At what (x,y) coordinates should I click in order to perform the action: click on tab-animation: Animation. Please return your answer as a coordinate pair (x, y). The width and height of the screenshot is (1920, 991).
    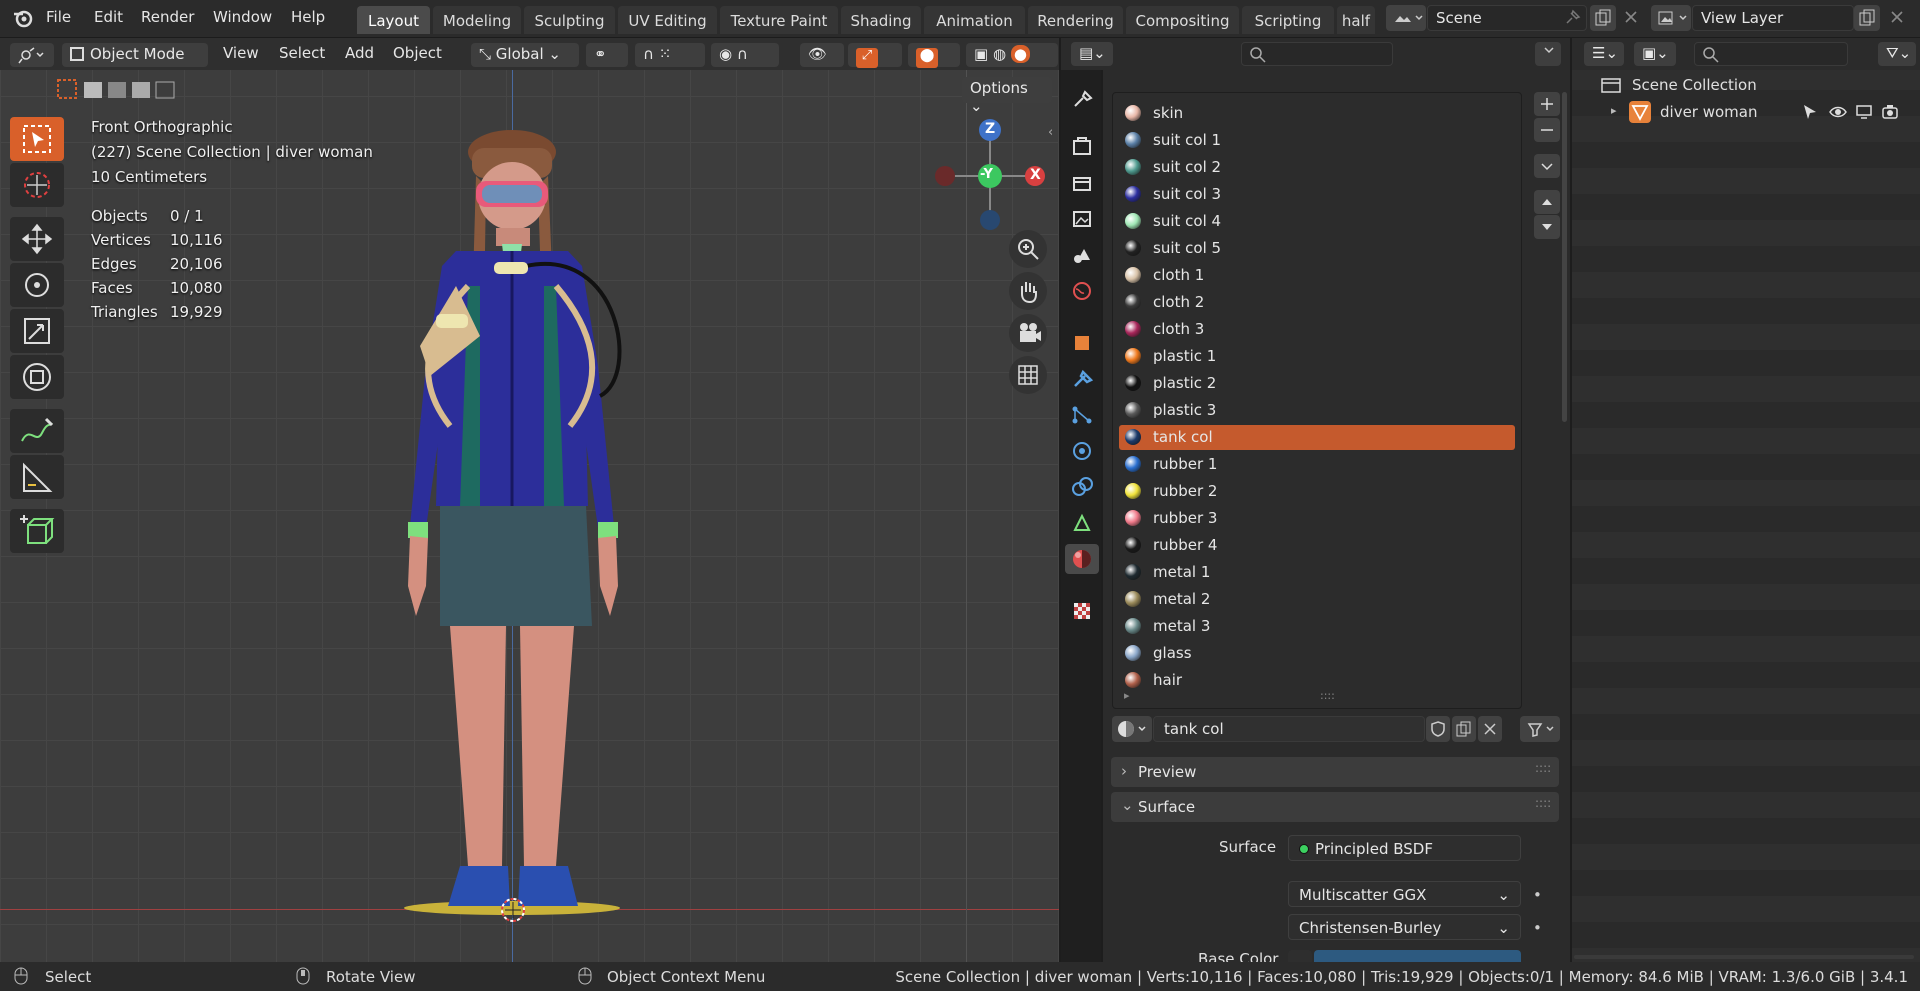
    Looking at the image, I should click on (974, 20).